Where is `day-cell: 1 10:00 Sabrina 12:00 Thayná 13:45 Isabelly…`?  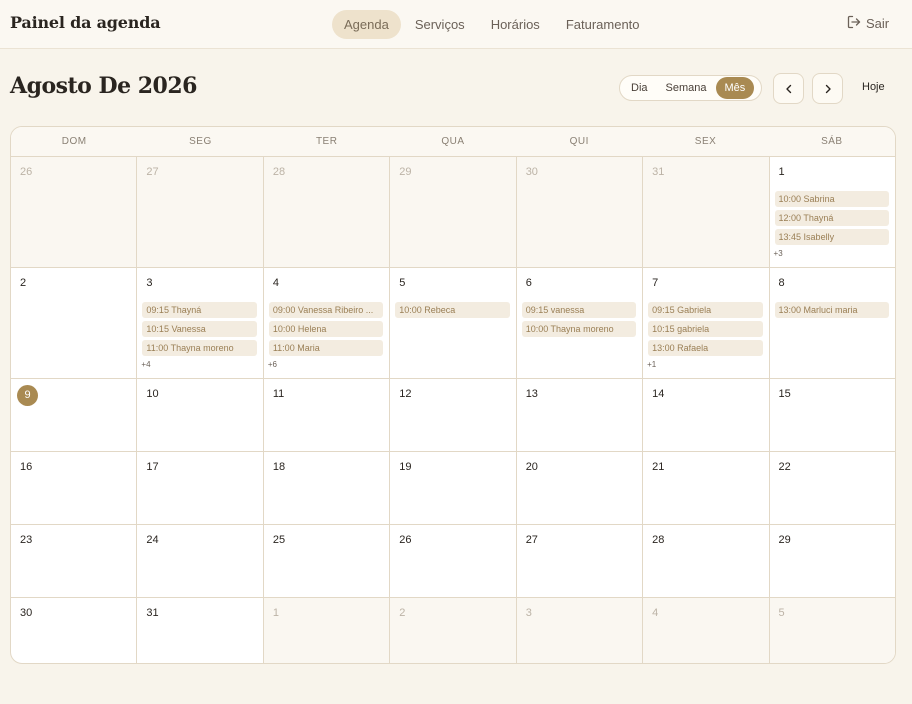
day-cell: 1 10:00 Sabrina 12:00 Thayná 13:45 Isabelly… is located at coordinates (832, 212).